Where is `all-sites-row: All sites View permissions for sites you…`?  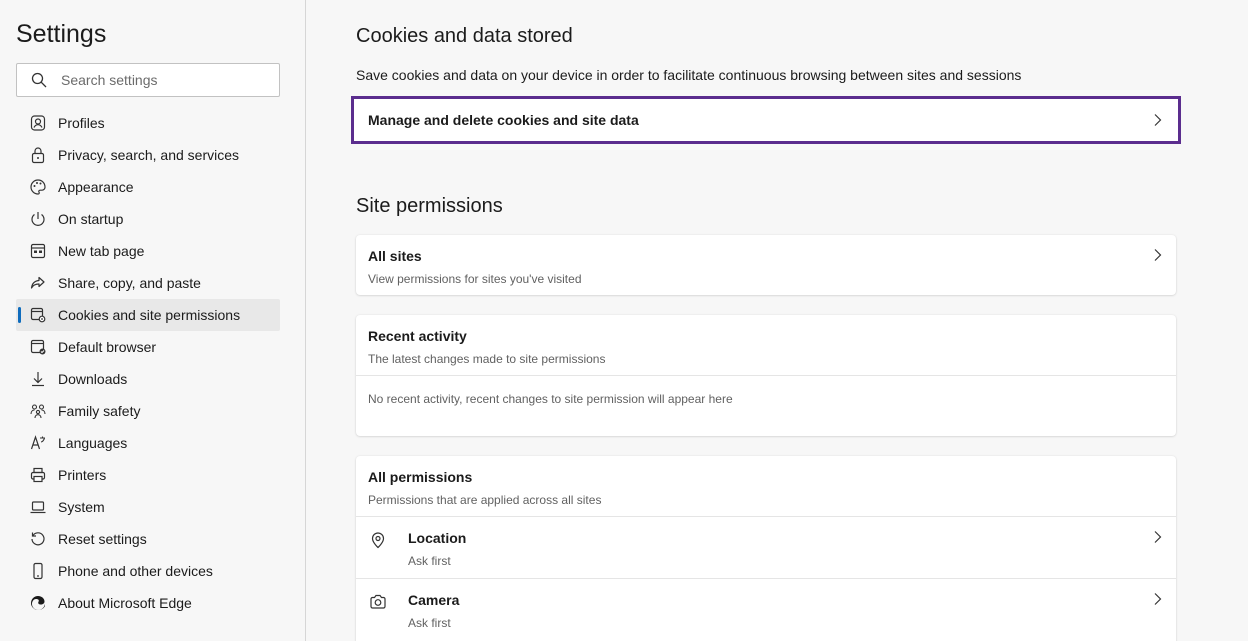
all-sites-row: All sites View permissions for sites you… is located at coordinates (766, 260).